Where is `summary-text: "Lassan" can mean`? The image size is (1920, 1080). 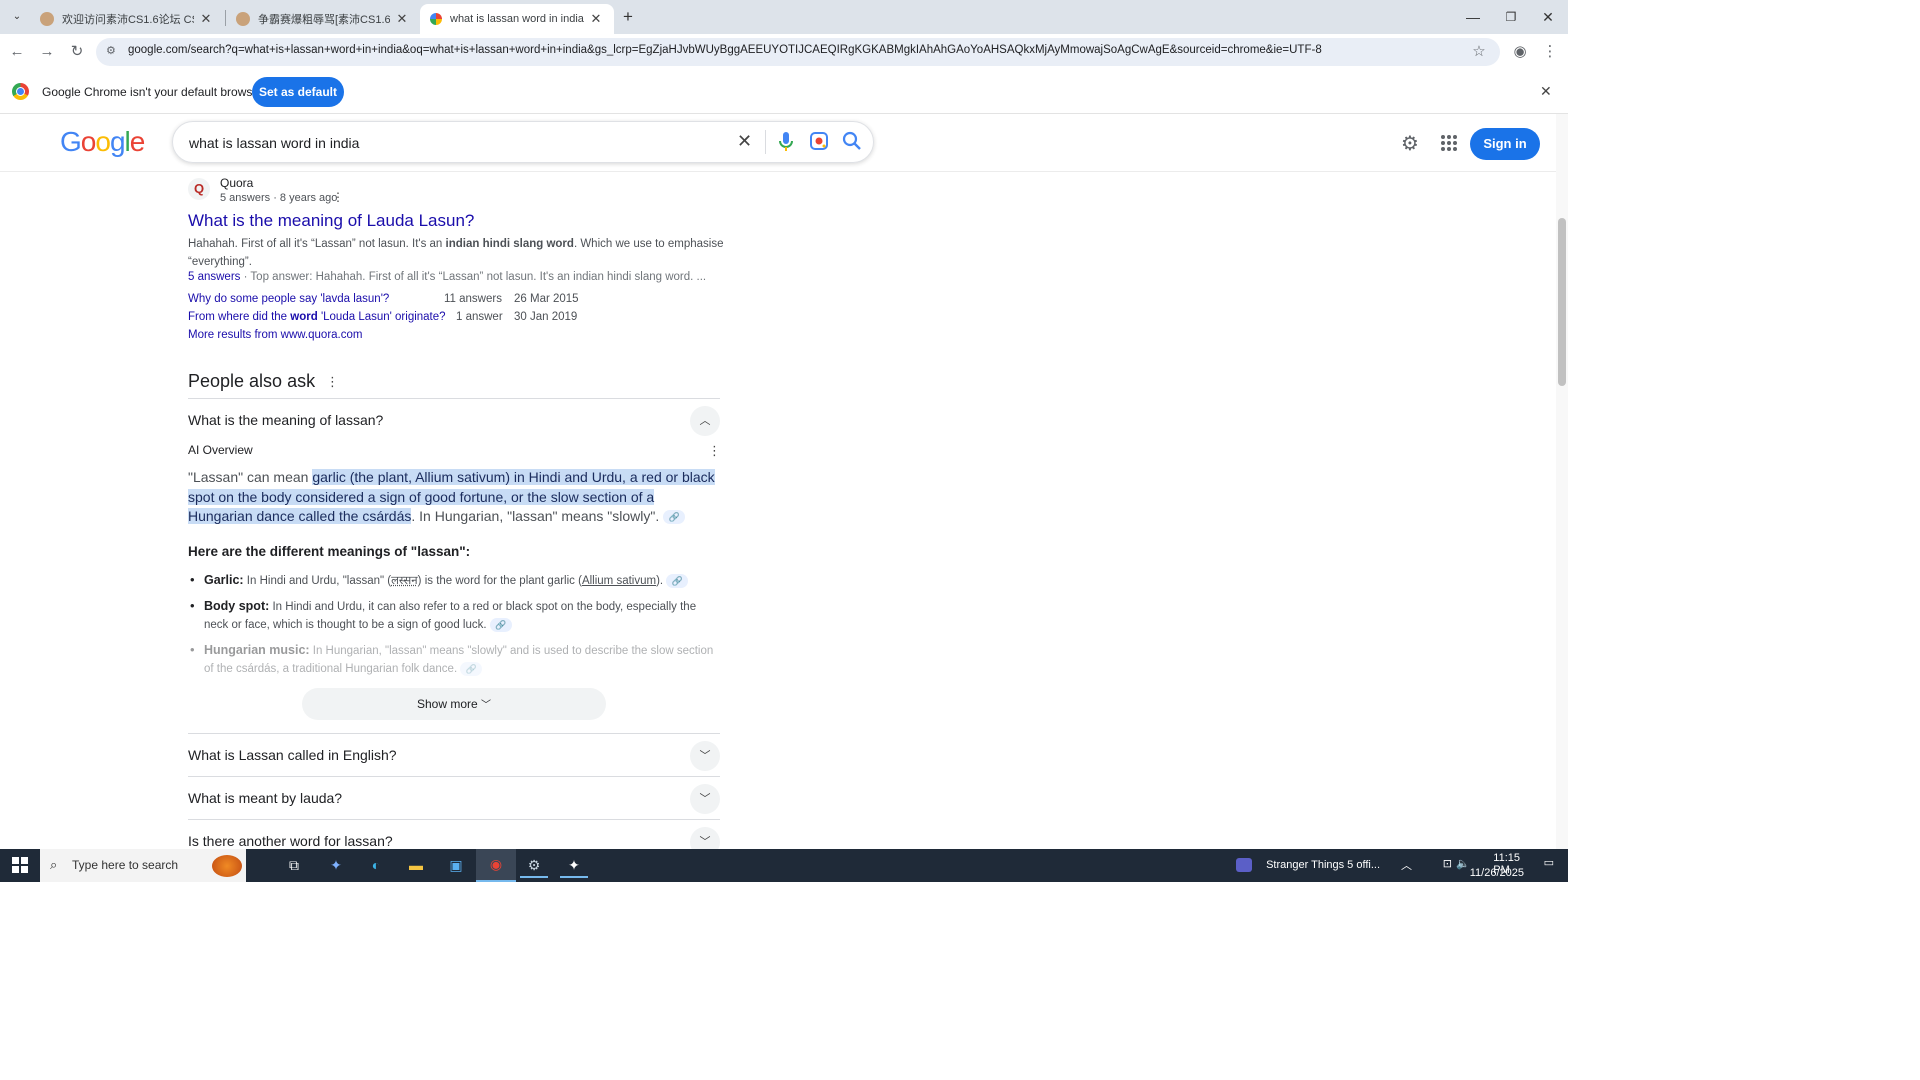
summary-text: "Lassan" can mean is located at coordinates (250, 477).